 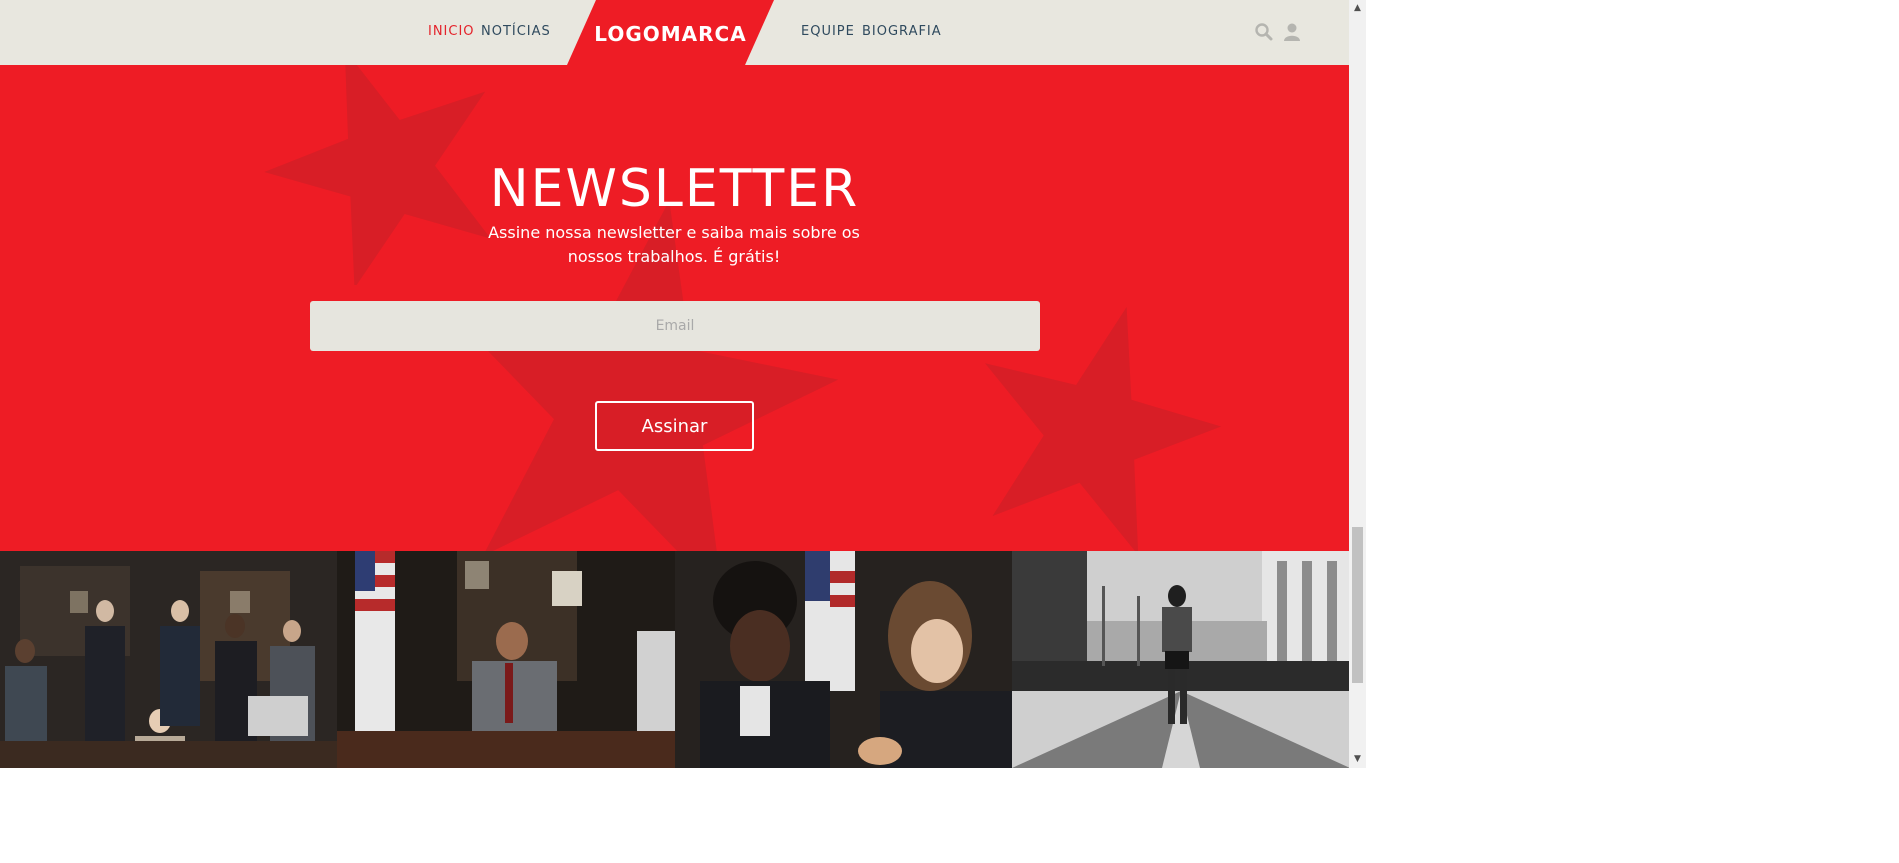 What do you see at coordinates (1357, 605) in the screenshot?
I see `scrollbar-thumb` at bounding box center [1357, 605].